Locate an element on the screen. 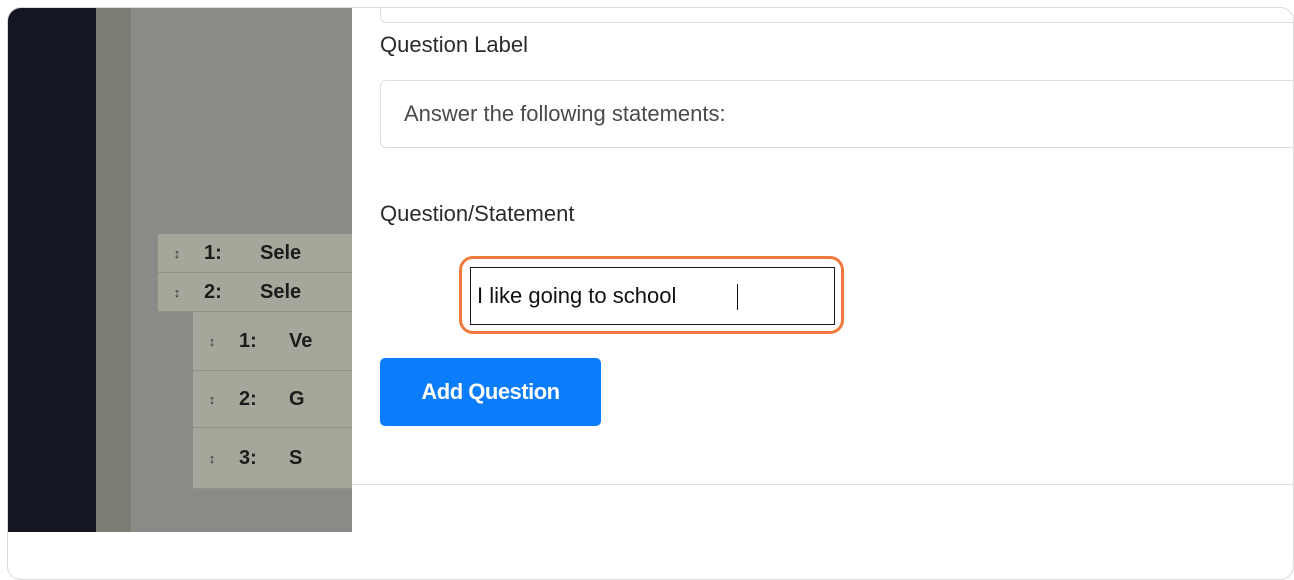  list-item-text: G is located at coordinates (297, 398).